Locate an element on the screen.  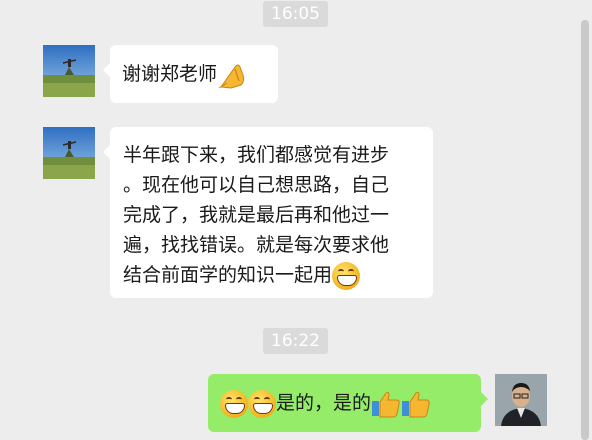
message-bubble-outgoing: 是的，是的 is located at coordinates (348, 403).